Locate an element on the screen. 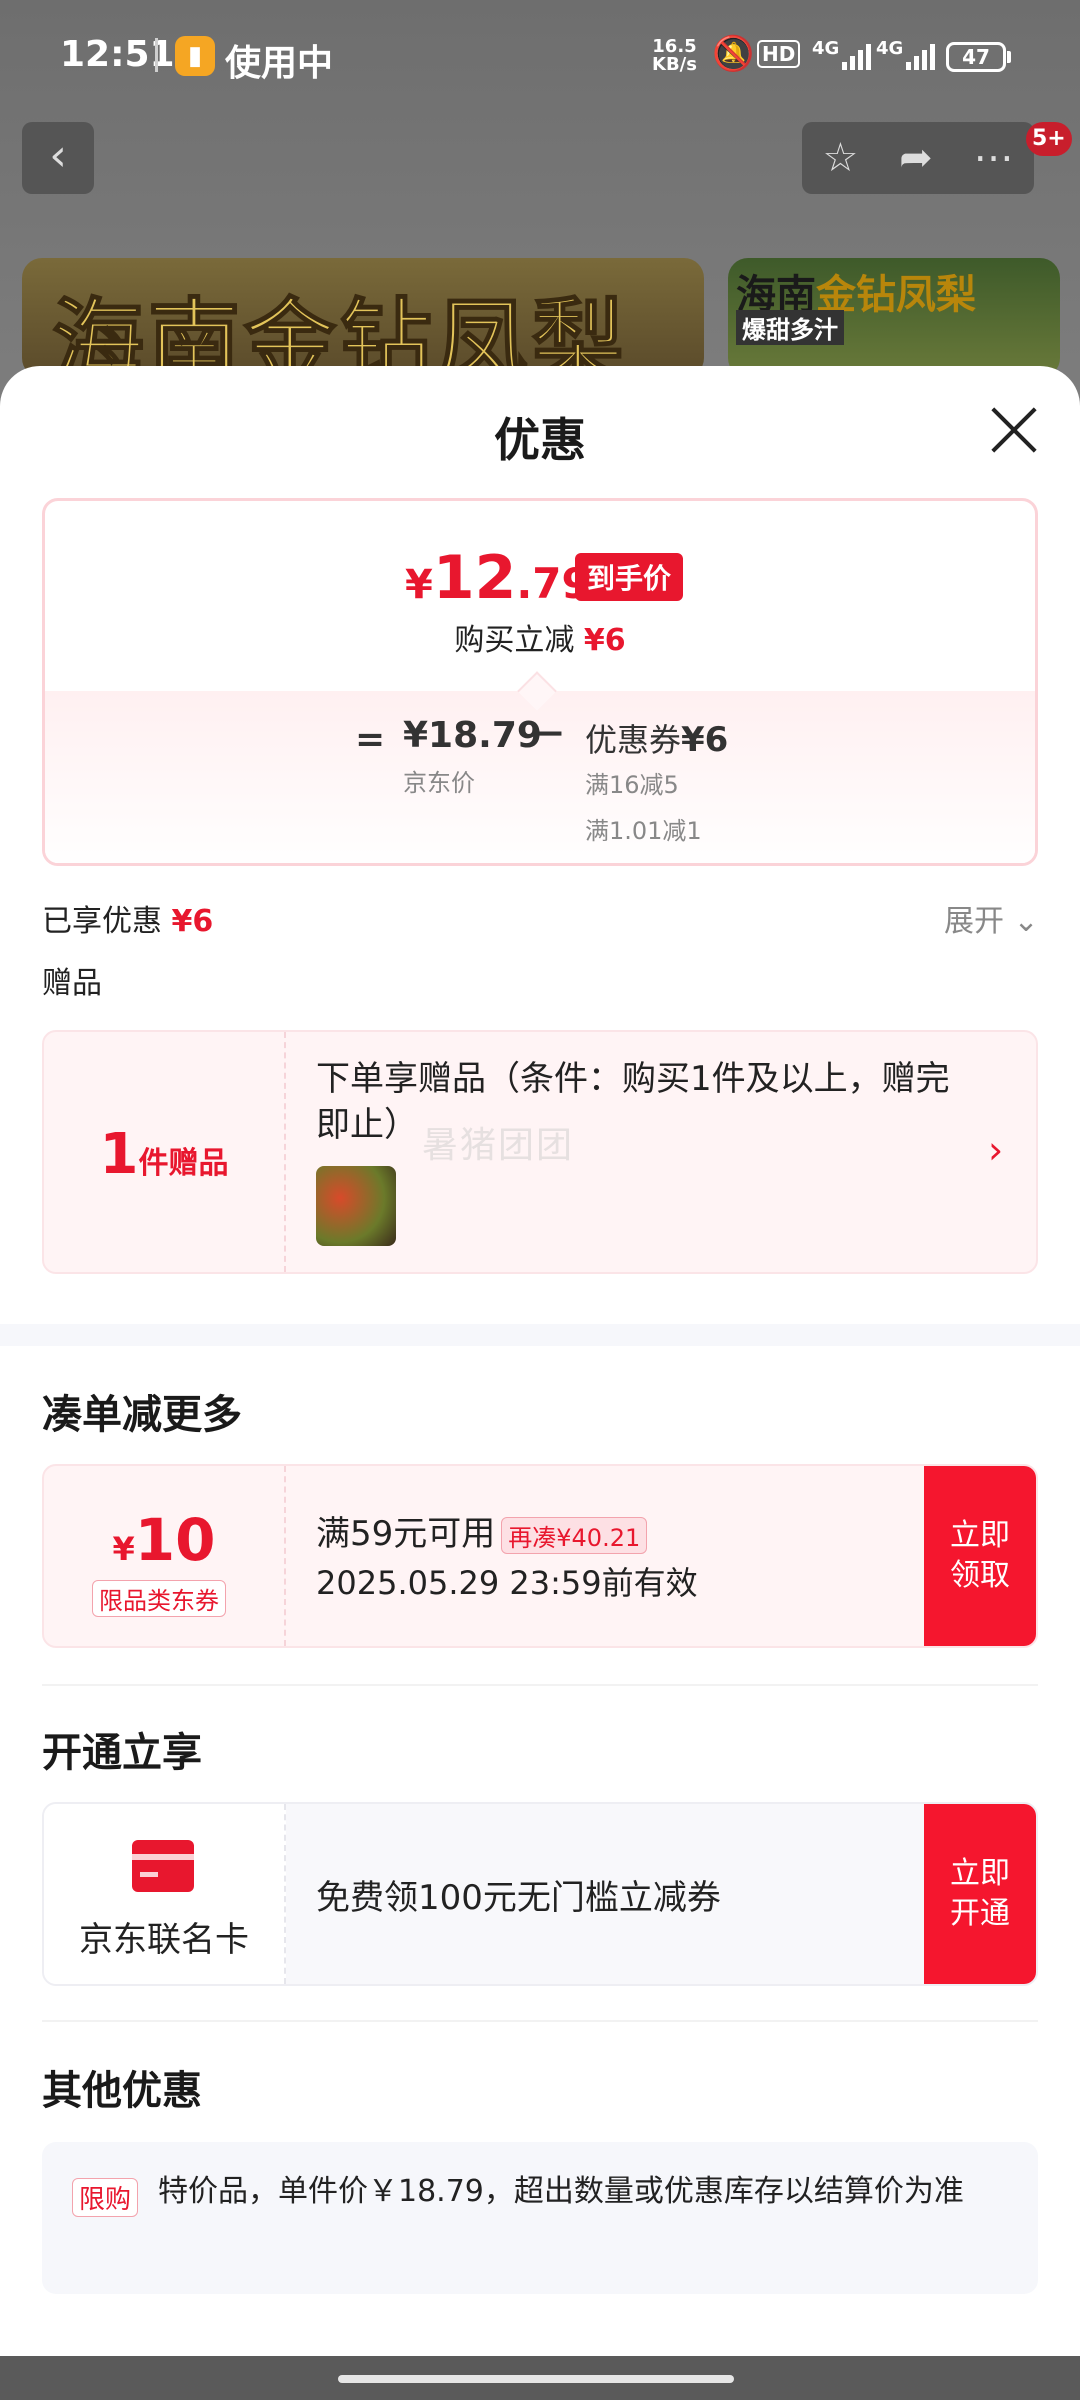 The width and height of the screenshot is (1080, 2400). network-type-1: 4G is located at coordinates (826, 48).